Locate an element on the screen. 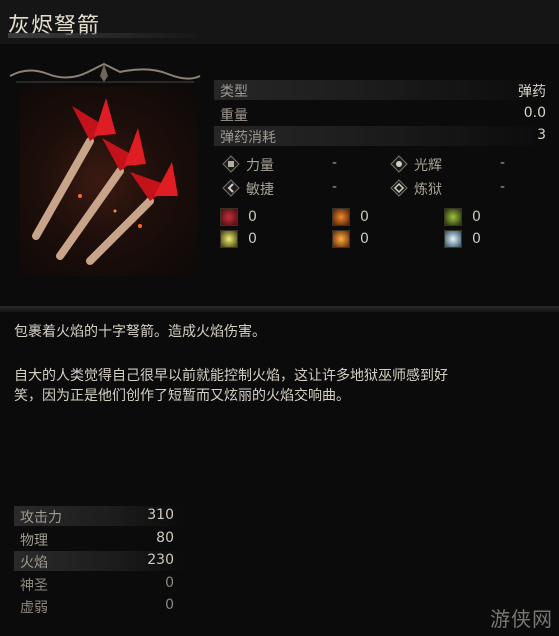 This screenshot has height=636, width=559. element-frost: 0 is located at coordinates (474, 240).